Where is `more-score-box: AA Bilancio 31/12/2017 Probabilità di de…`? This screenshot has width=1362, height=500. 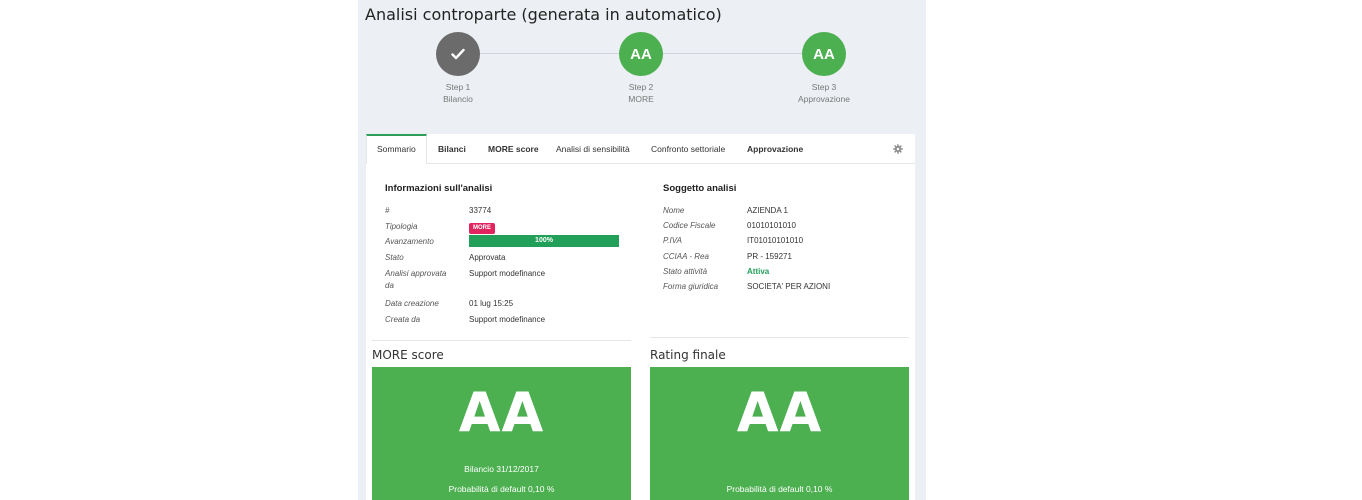 more-score-box: AA Bilancio 31/12/2017 Probabilità di de… is located at coordinates (501, 433).